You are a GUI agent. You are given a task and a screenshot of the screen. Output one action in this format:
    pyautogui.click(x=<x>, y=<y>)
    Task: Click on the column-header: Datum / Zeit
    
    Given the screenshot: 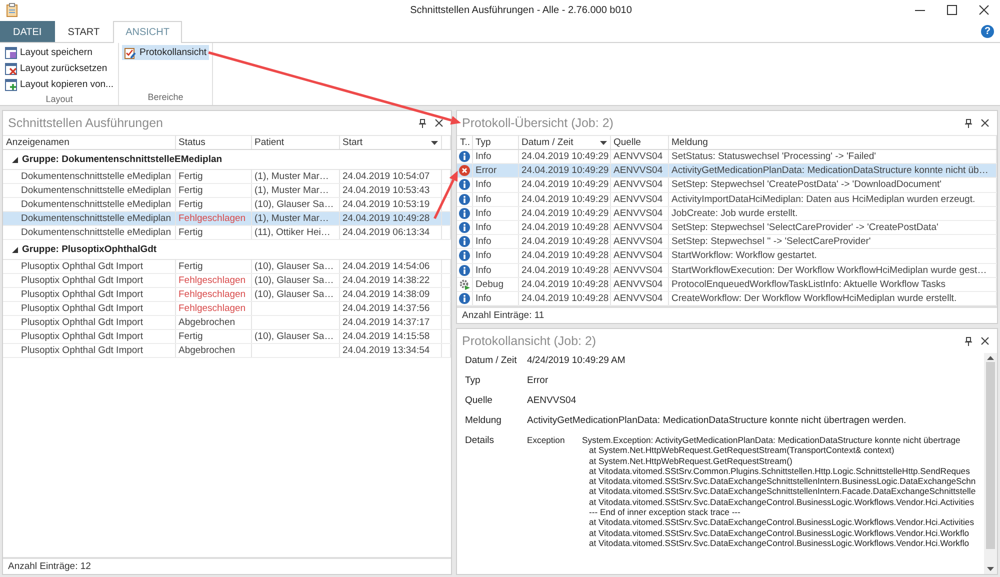 What is the action you would take?
    pyautogui.click(x=564, y=143)
    